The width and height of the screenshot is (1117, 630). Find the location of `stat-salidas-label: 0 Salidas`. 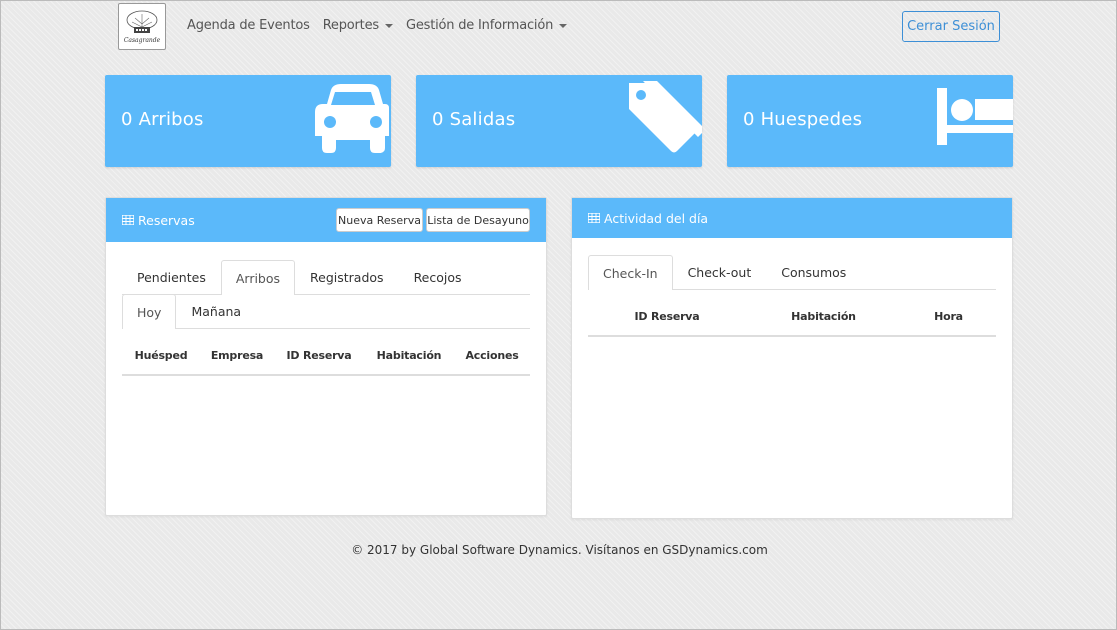

stat-salidas-label: 0 Salidas is located at coordinates (474, 119).